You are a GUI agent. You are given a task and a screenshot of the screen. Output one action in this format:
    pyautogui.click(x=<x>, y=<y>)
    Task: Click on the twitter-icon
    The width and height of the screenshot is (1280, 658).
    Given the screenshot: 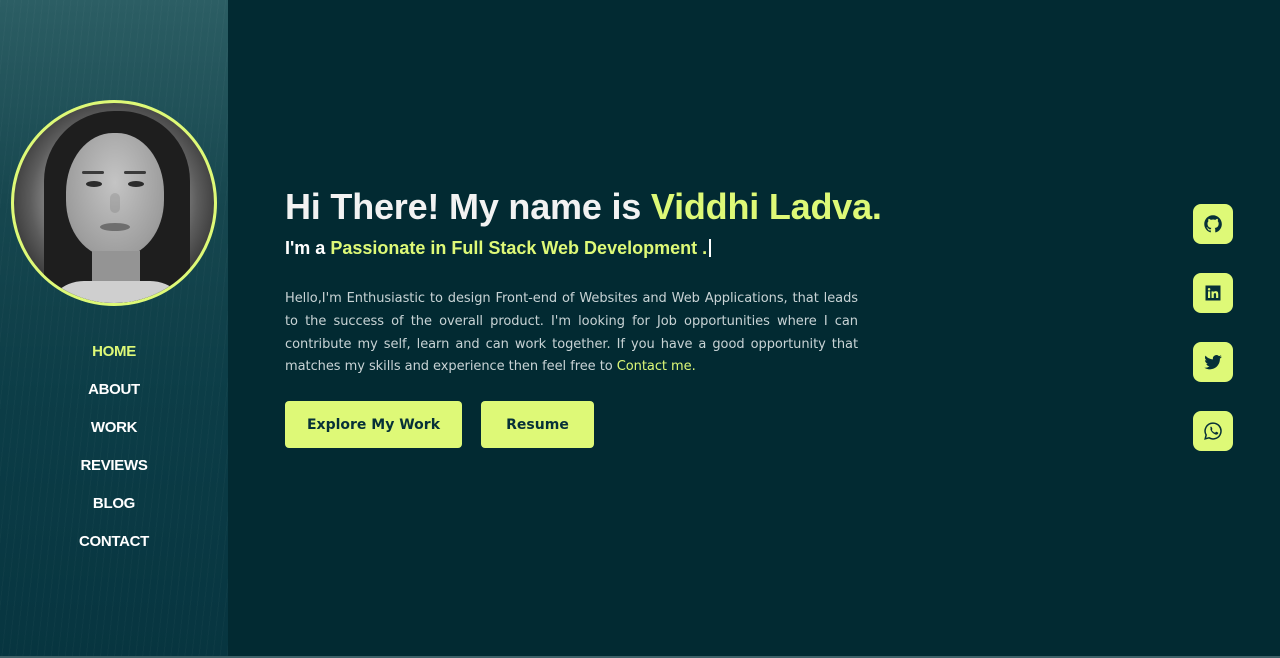 What is the action you would take?
    pyautogui.click(x=1213, y=362)
    